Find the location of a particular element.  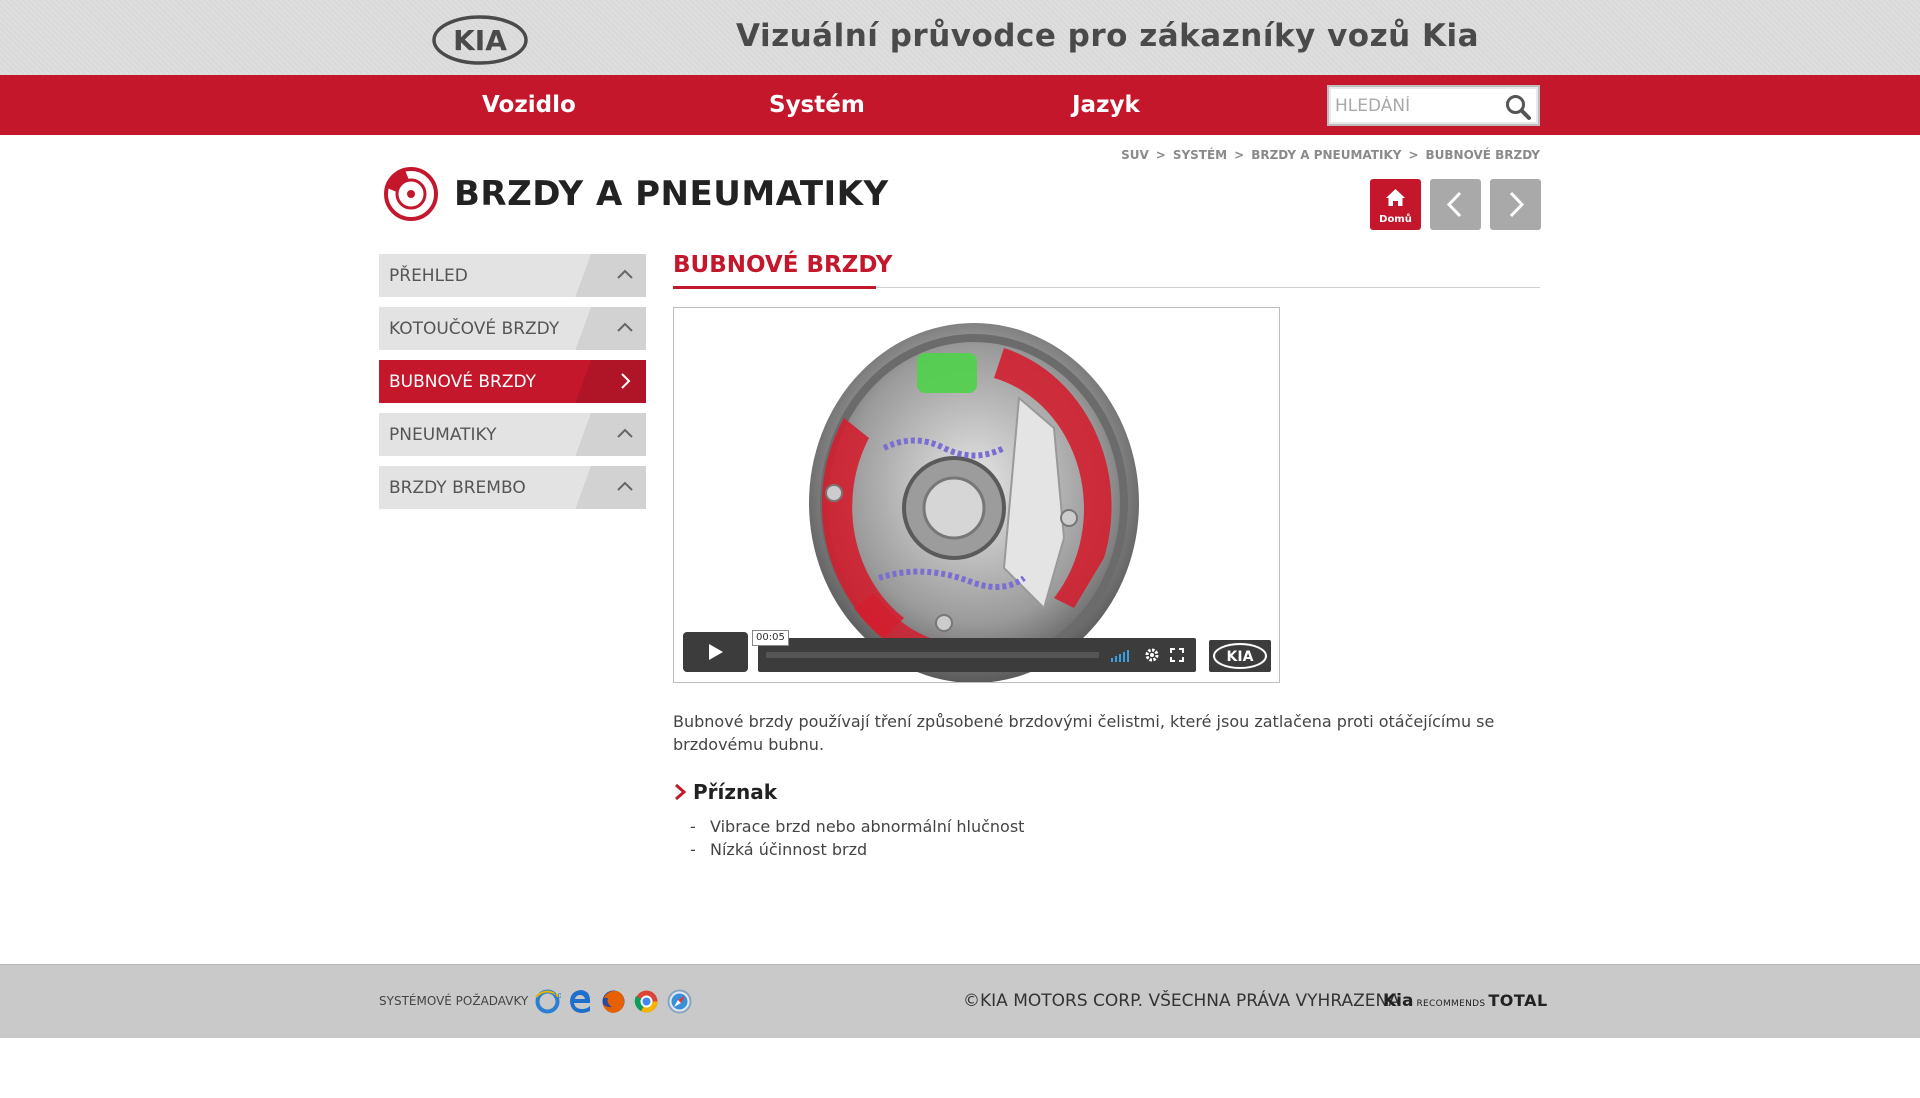

previous-button is located at coordinates (1455, 204).